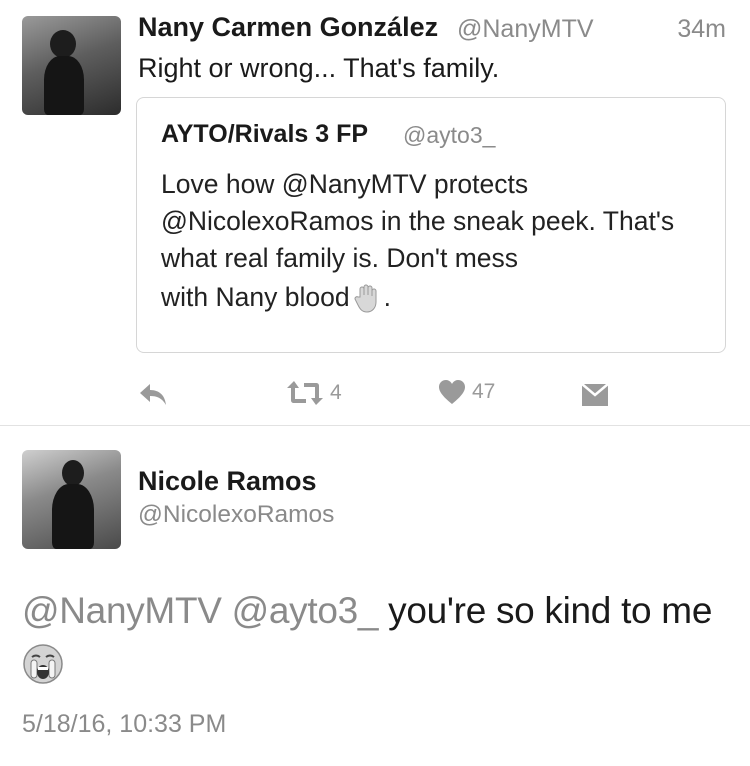  Describe the element at coordinates (701, 29) in the screenshot. I see `timestamp: 34m` at that location.